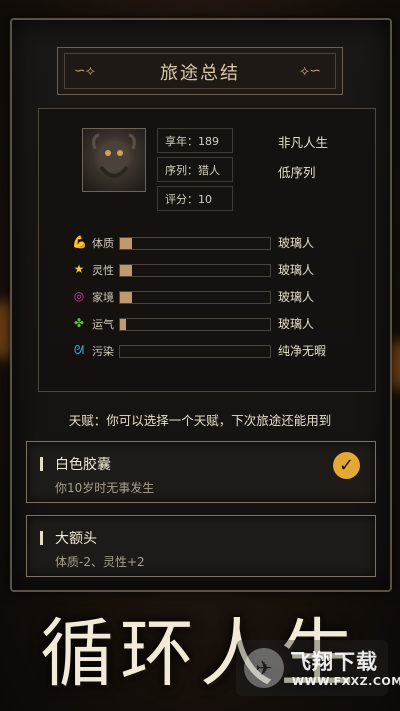 This screenshot has height=711, width=400. I want to click on stat-name: 体质, so click(103, 243).